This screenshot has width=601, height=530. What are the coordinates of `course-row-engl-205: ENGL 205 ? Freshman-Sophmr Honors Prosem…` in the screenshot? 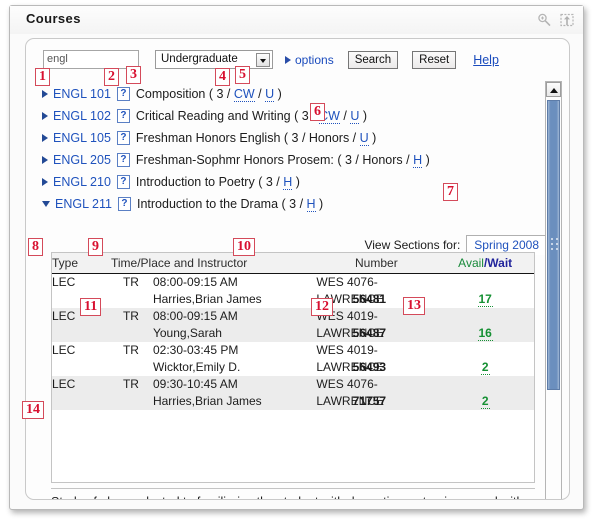 It's located at (288, 160).